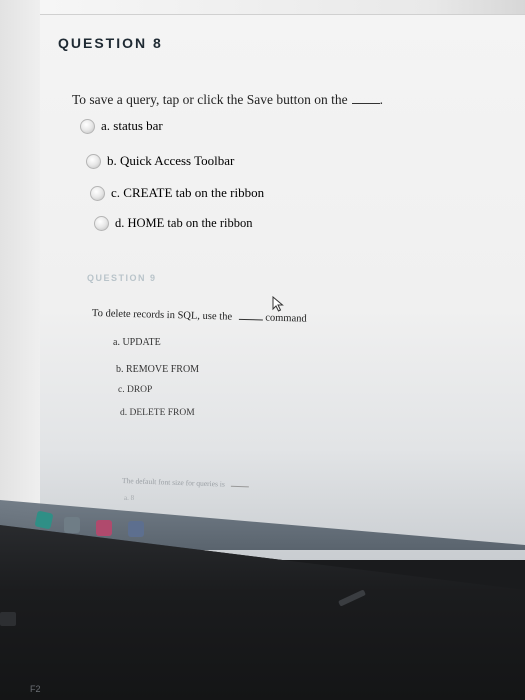 This screenshot has width=525, height=700. I want to click on question-8-option-b: b. Quick Access Toolbar, so click(160, 161).